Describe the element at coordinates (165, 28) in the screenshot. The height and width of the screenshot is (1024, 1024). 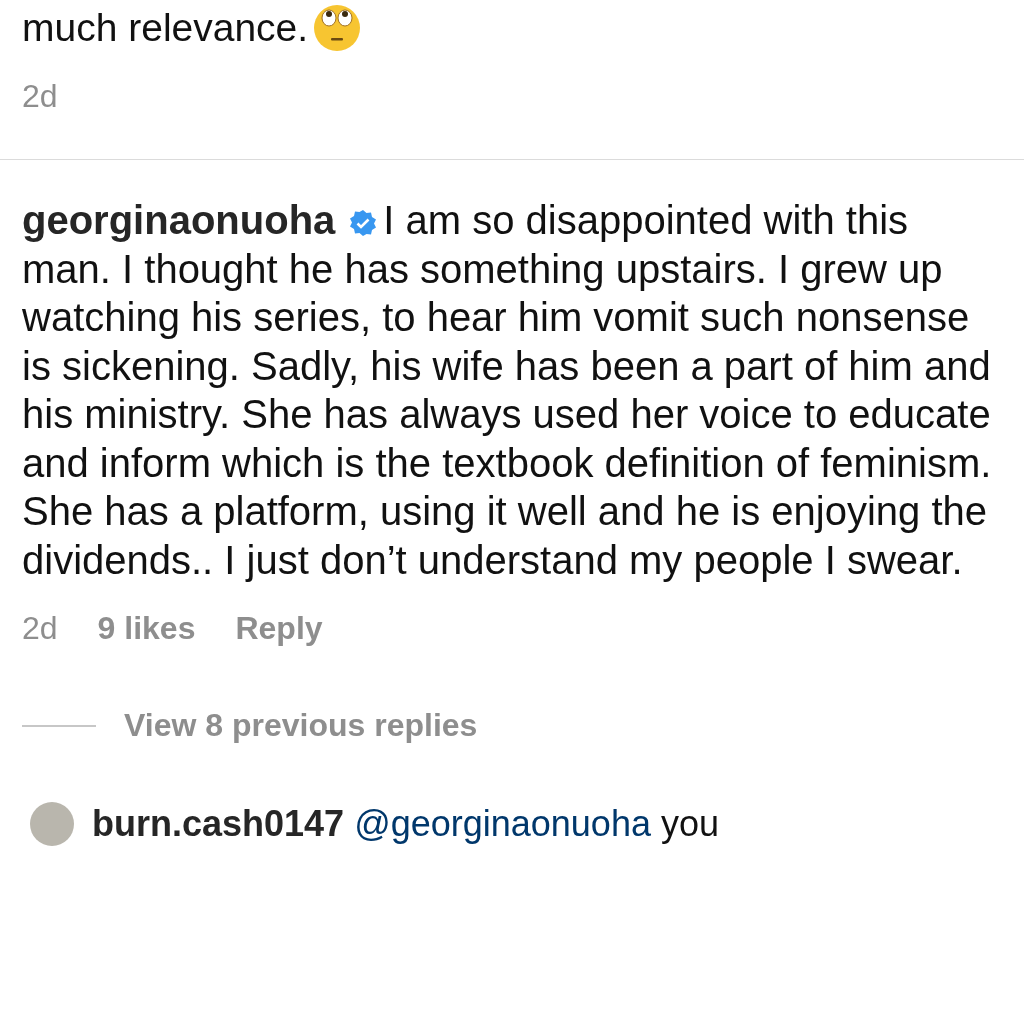
I see `comment-text: much relevance.` at that location.